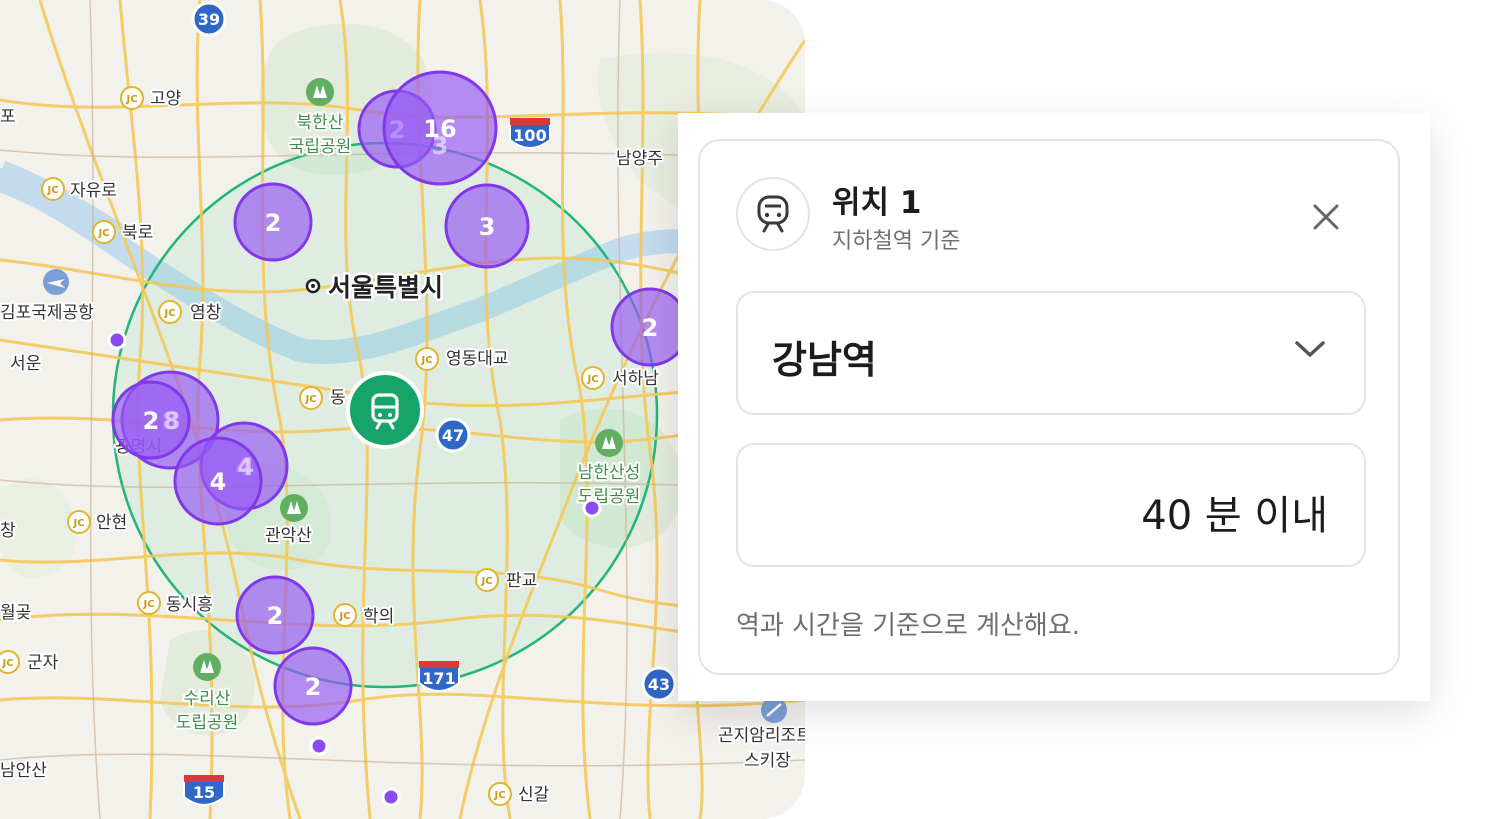 The image size is (1491, 819). I want to click on svg-text: 43, so click(659, 684).